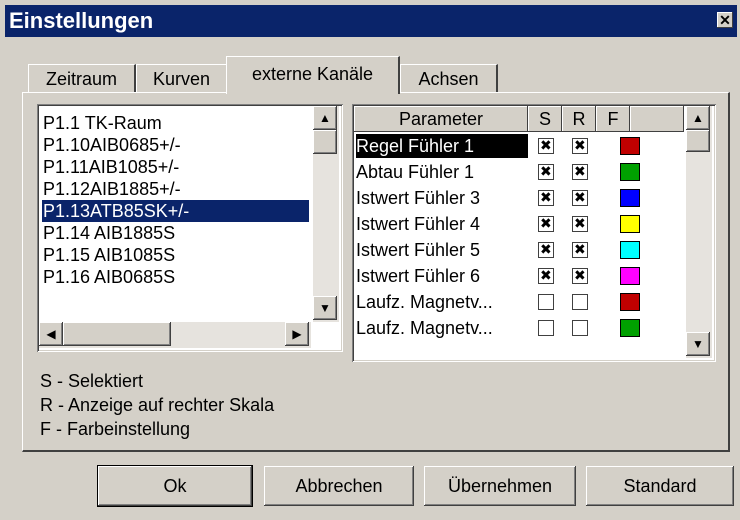 The width and height of the screenshot is (740, 520). Describe the element at coordinates (325, 308) in the screenshot. I see `scroll-down-icon: ▼` at that location.